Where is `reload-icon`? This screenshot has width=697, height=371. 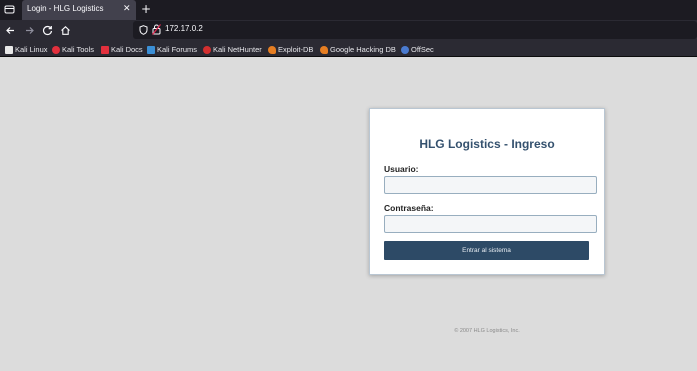 reload-icon is located at coordinates (47, 30).